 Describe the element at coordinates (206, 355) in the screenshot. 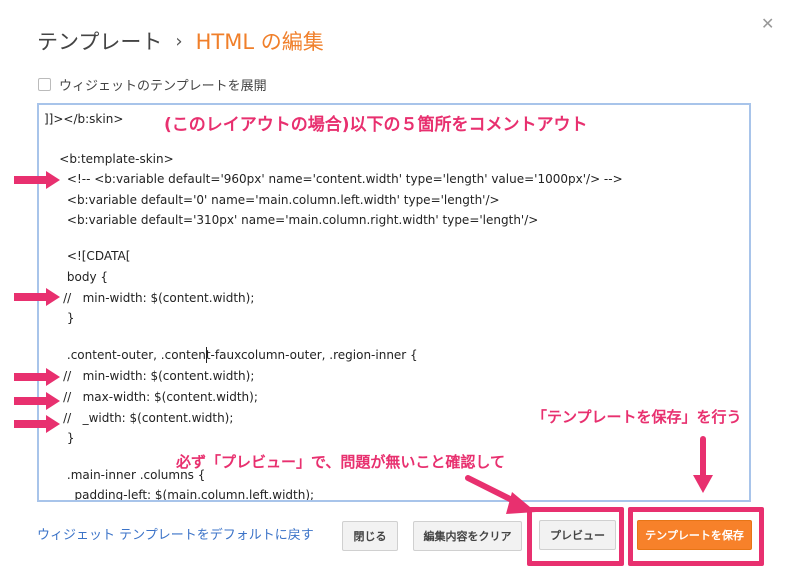

I see `text-cursor` at that location.